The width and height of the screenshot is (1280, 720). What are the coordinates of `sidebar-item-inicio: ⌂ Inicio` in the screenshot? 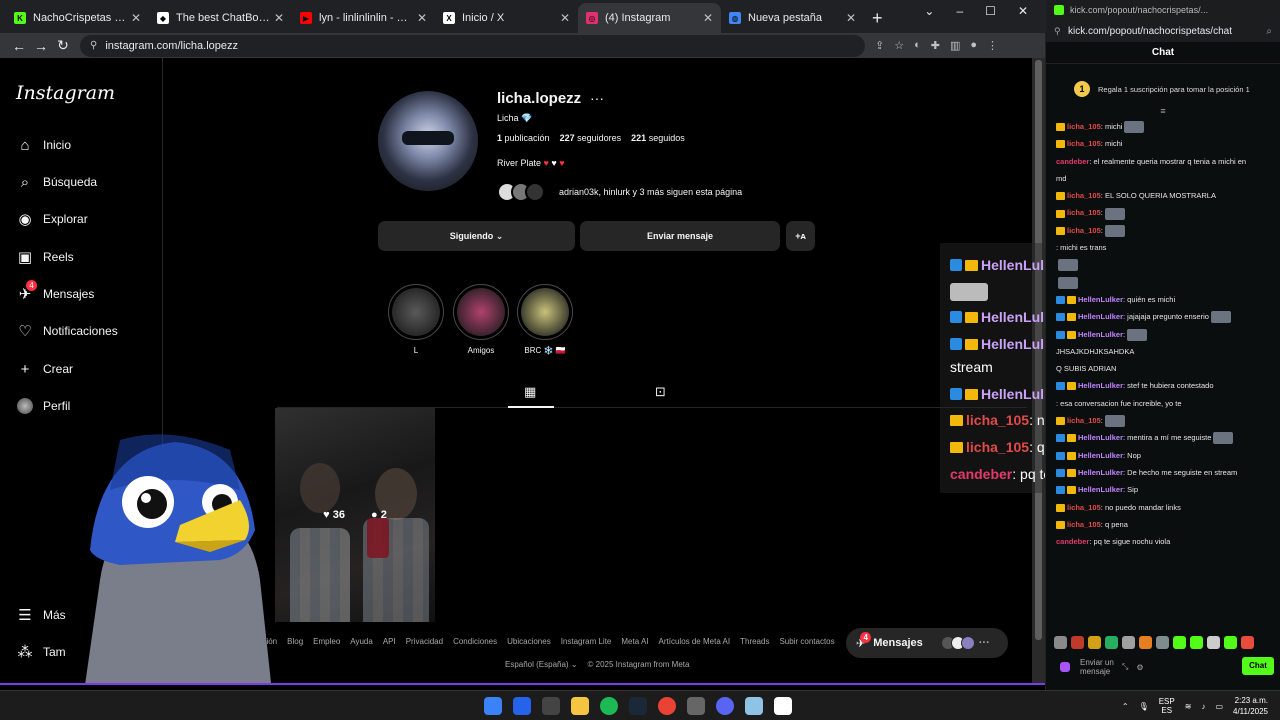 It's located at (43, 145).